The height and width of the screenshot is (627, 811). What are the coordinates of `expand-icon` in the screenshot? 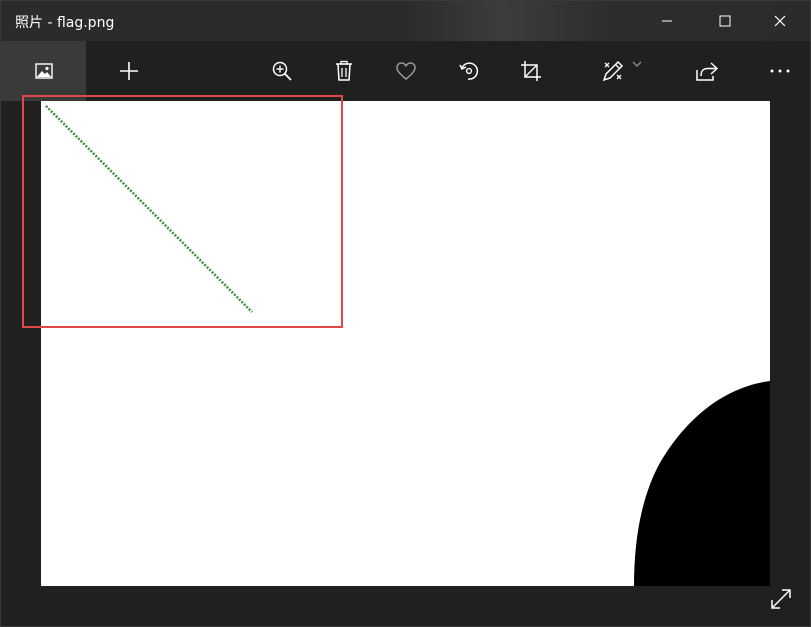 It's located at (781, 599).